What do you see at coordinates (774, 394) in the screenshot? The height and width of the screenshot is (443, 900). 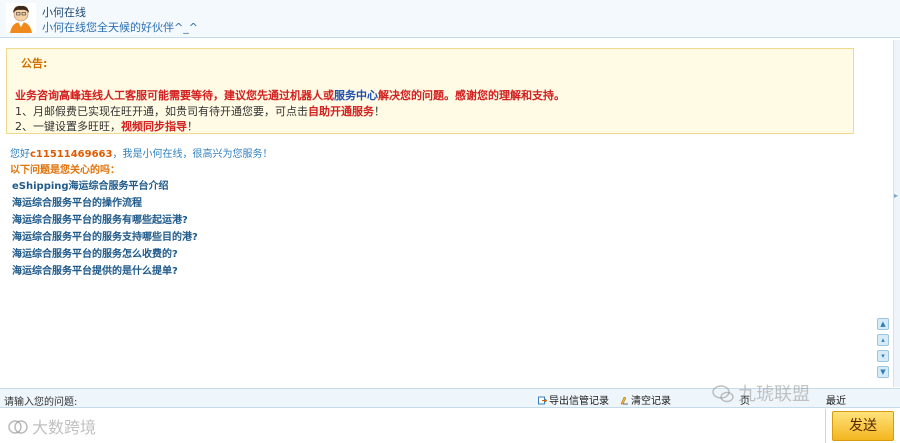 I see `watermark-right-text: 九琥联盟` at bounding box center [774, 394].